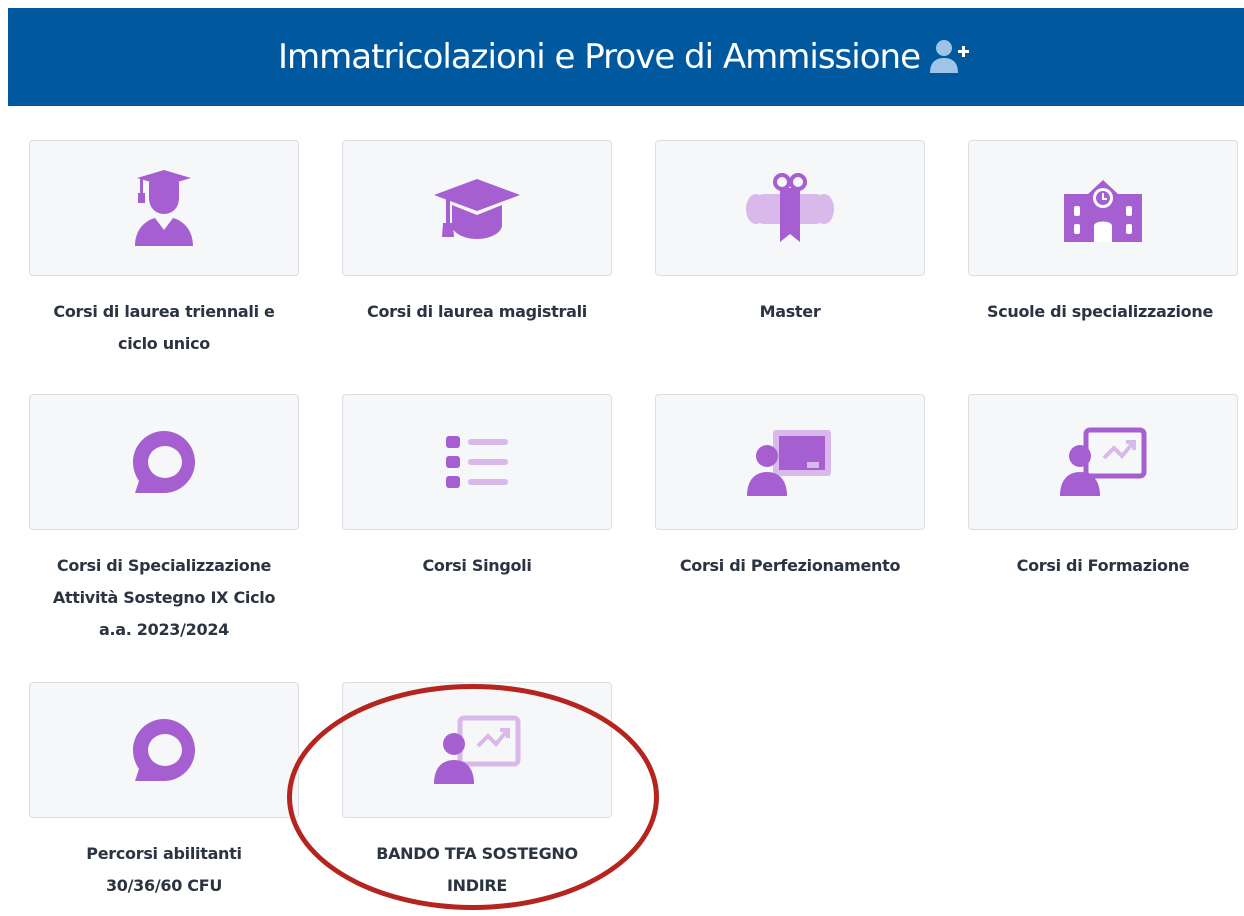 The width and height of the screenshot is (1244, 916). I want to click on graduation-cap-icon, so click(477, 208).